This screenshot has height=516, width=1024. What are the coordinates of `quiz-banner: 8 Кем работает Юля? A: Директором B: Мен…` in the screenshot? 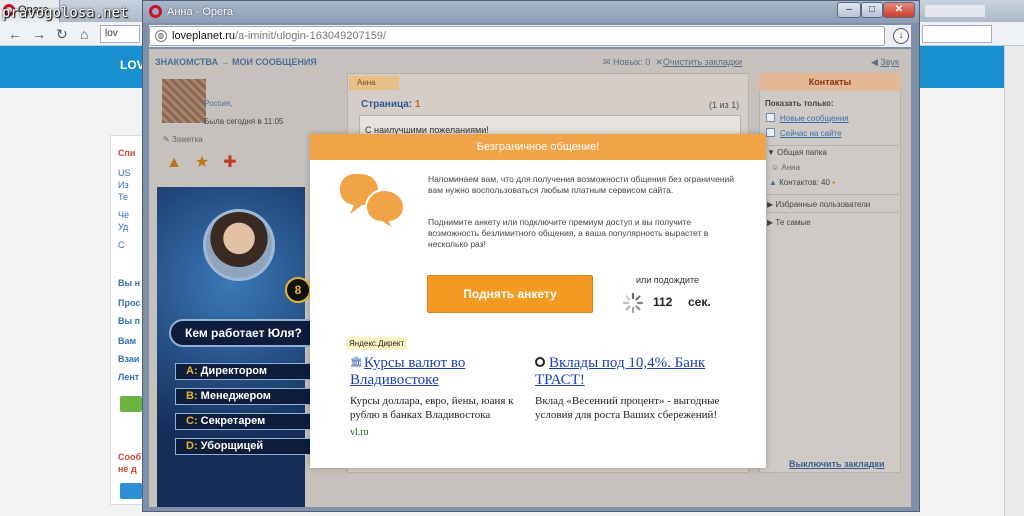 It's located at (238, 347).